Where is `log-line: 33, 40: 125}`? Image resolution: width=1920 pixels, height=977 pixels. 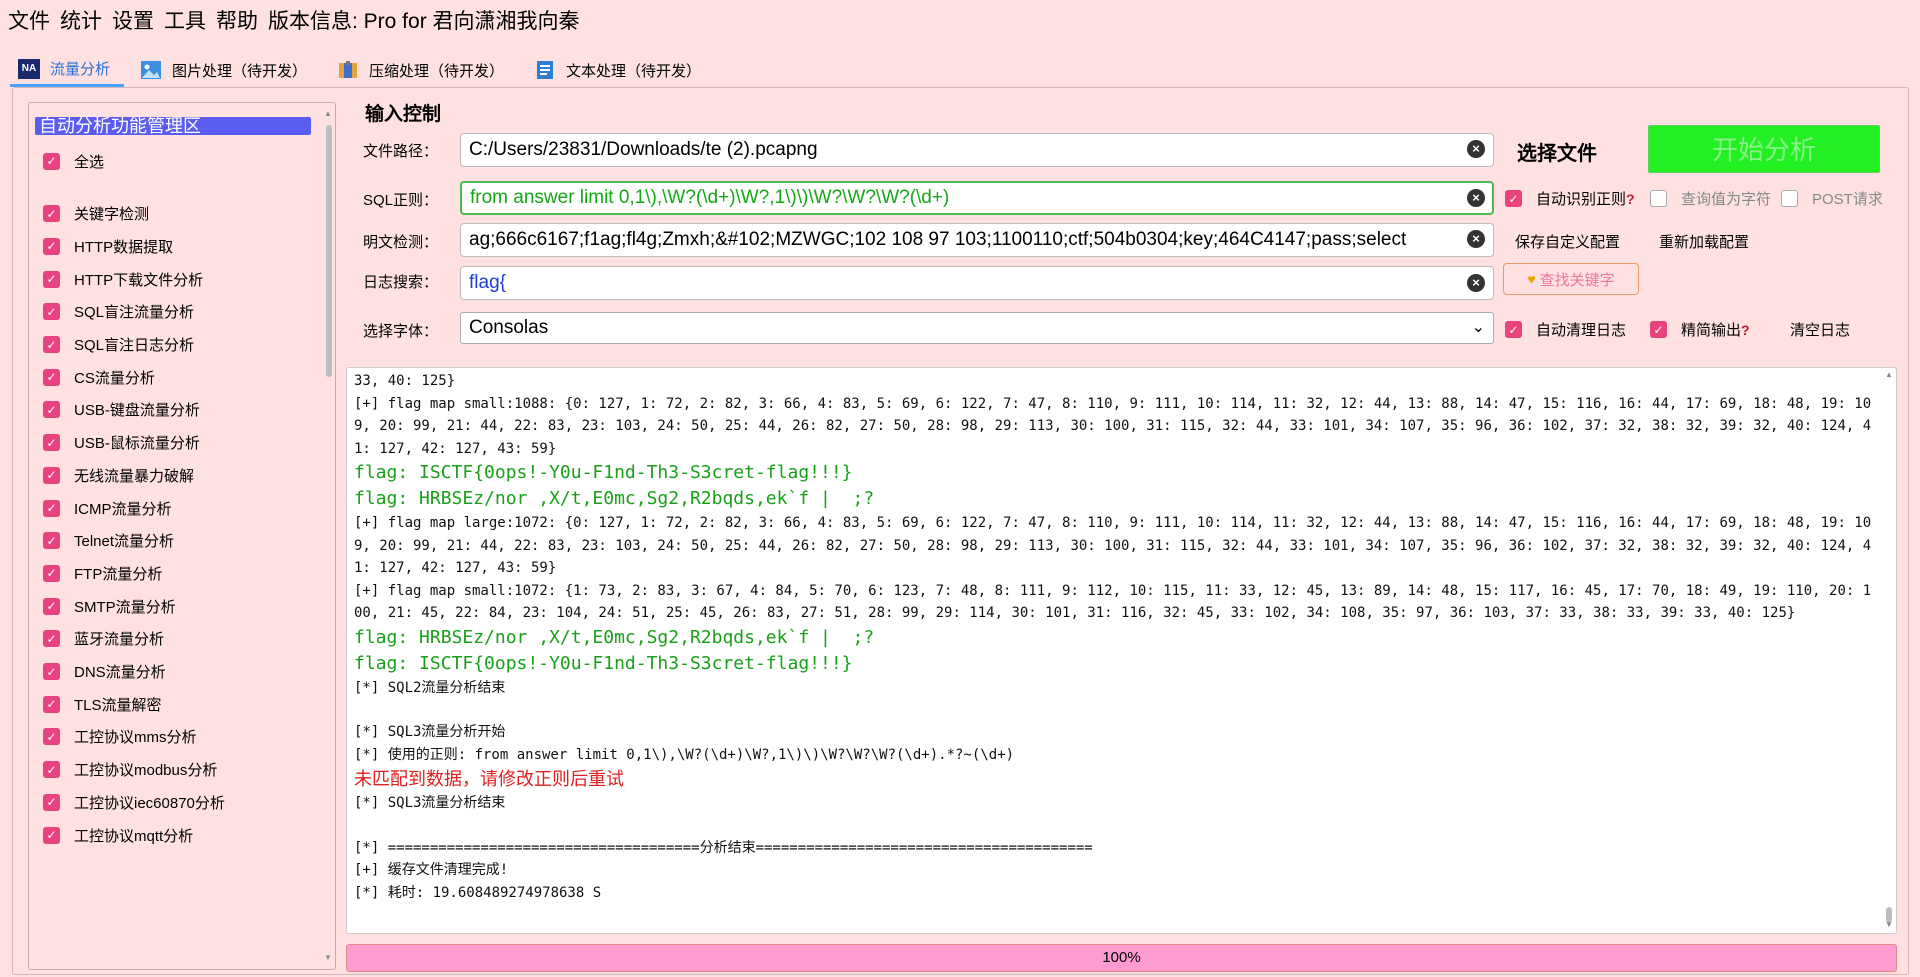 log-line: 33, 40: 125} is located at coordinates (405, 381).